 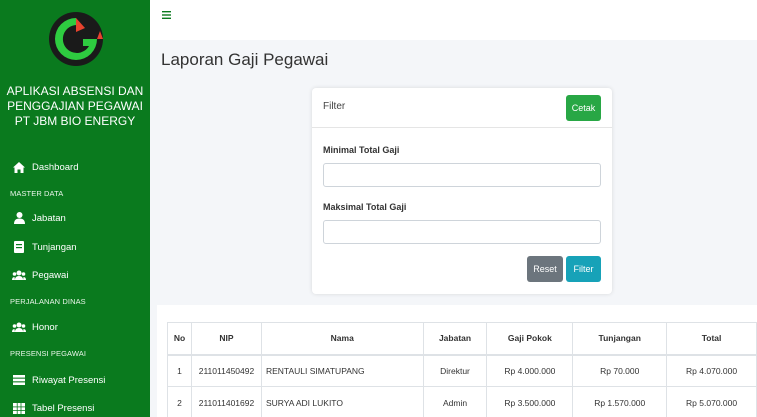 What do you see at coordinates (226, 339) in the screenshot?
I see `col-header-nip: NIP` at bounding box center [226, 339].